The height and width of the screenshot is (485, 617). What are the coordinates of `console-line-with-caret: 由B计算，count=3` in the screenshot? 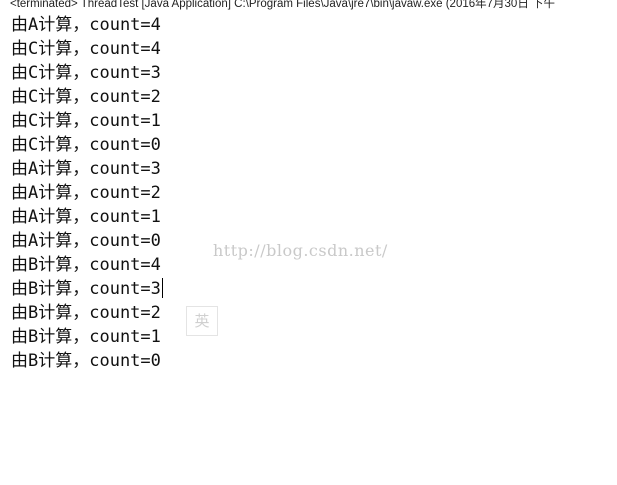 It's located at (311, 289).